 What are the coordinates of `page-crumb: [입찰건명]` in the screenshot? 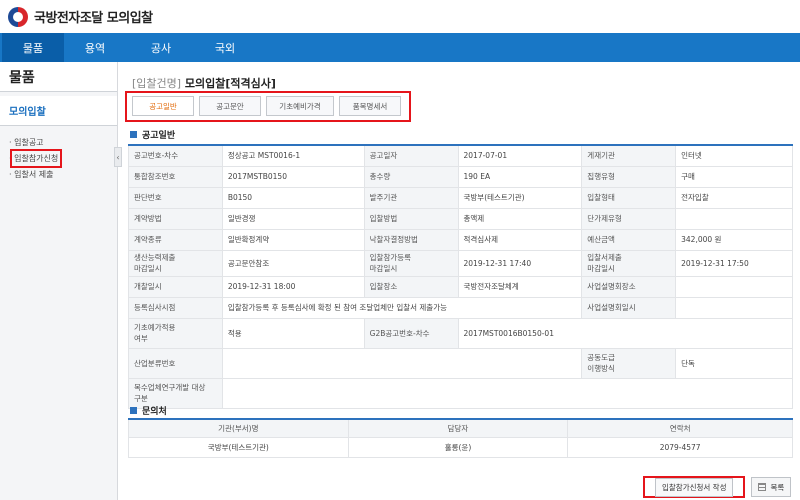 It's located at (157, 83).